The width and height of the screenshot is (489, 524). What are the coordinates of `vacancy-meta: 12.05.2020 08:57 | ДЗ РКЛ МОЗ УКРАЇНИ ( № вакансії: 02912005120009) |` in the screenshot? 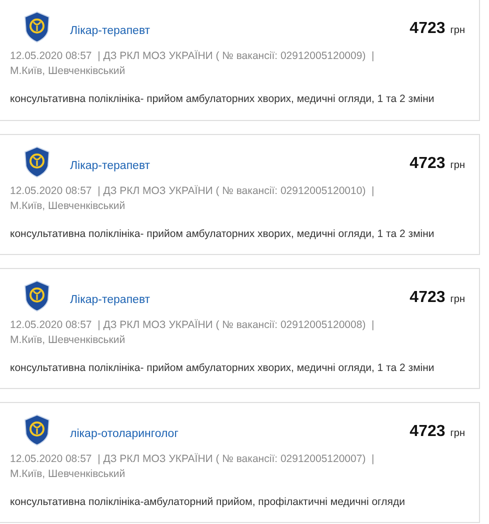 It's located at (193, 56).